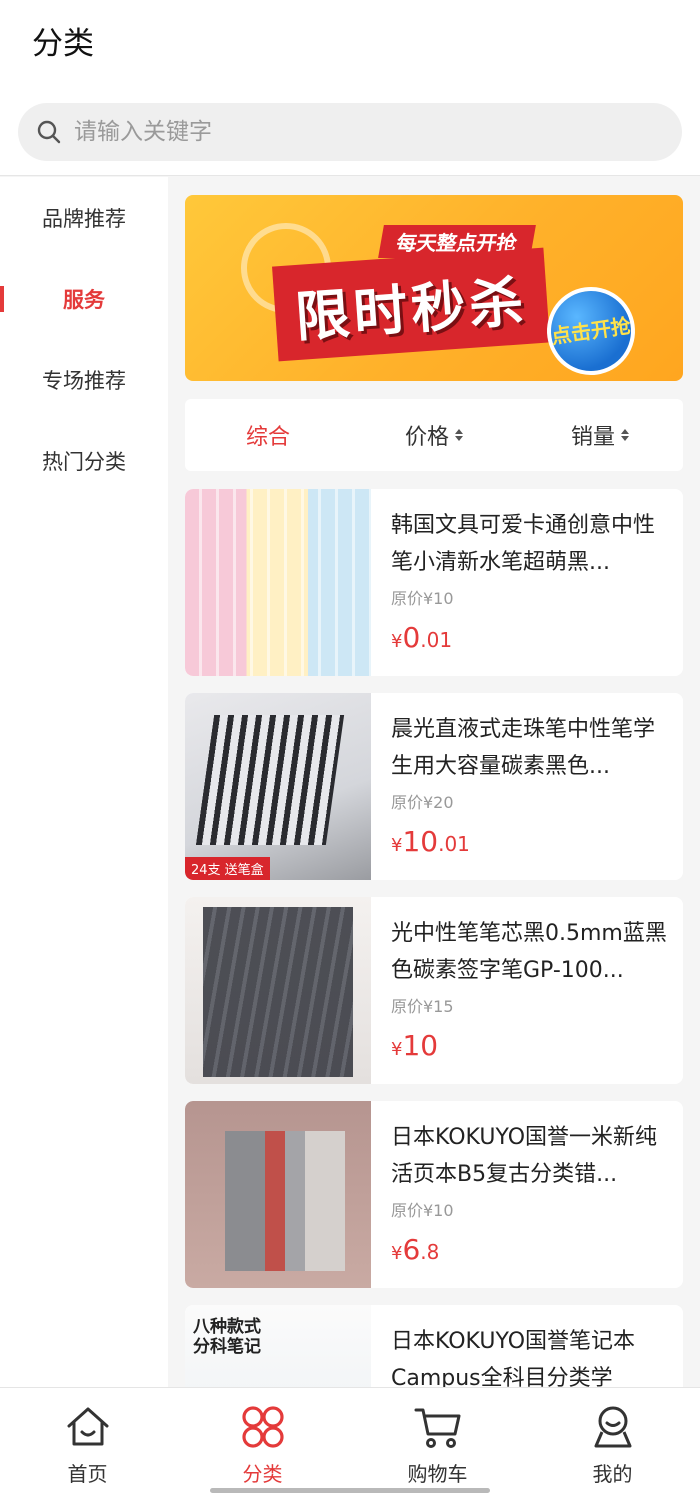  What do you see at coordinates (350, 88) in the screenshot?
I see `header: 分类` at bounding box center [350, 88].